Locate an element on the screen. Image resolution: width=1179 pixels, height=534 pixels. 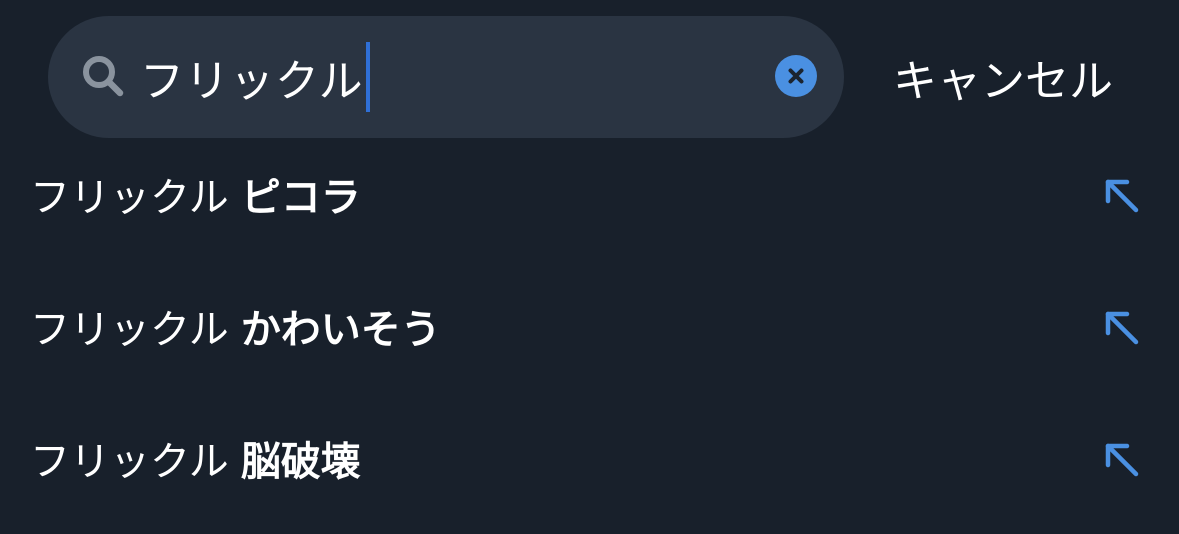
suggestion-text: フリックル かわいそう is located at coordinates (235, 326).